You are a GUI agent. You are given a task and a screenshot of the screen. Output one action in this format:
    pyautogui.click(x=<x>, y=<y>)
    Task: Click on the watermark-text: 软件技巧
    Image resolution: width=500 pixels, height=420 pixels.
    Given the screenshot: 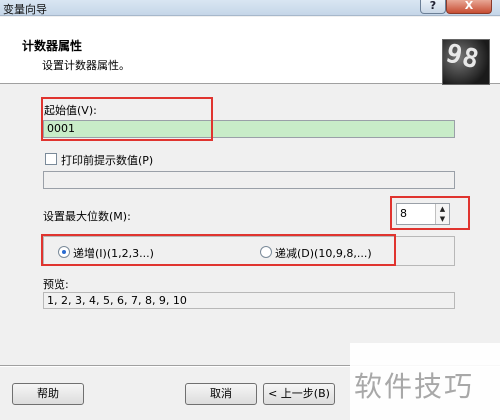 What is the action you would take?
    pyautogui.click(x=414, y=386)
    